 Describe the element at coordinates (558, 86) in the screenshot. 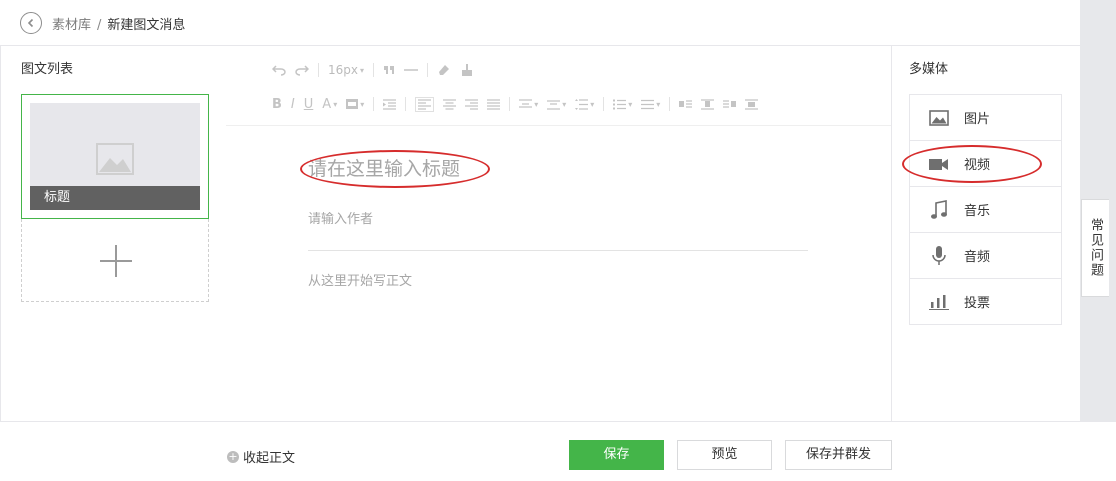

I see `editor-toolbar: 16px B I U A` at that location.